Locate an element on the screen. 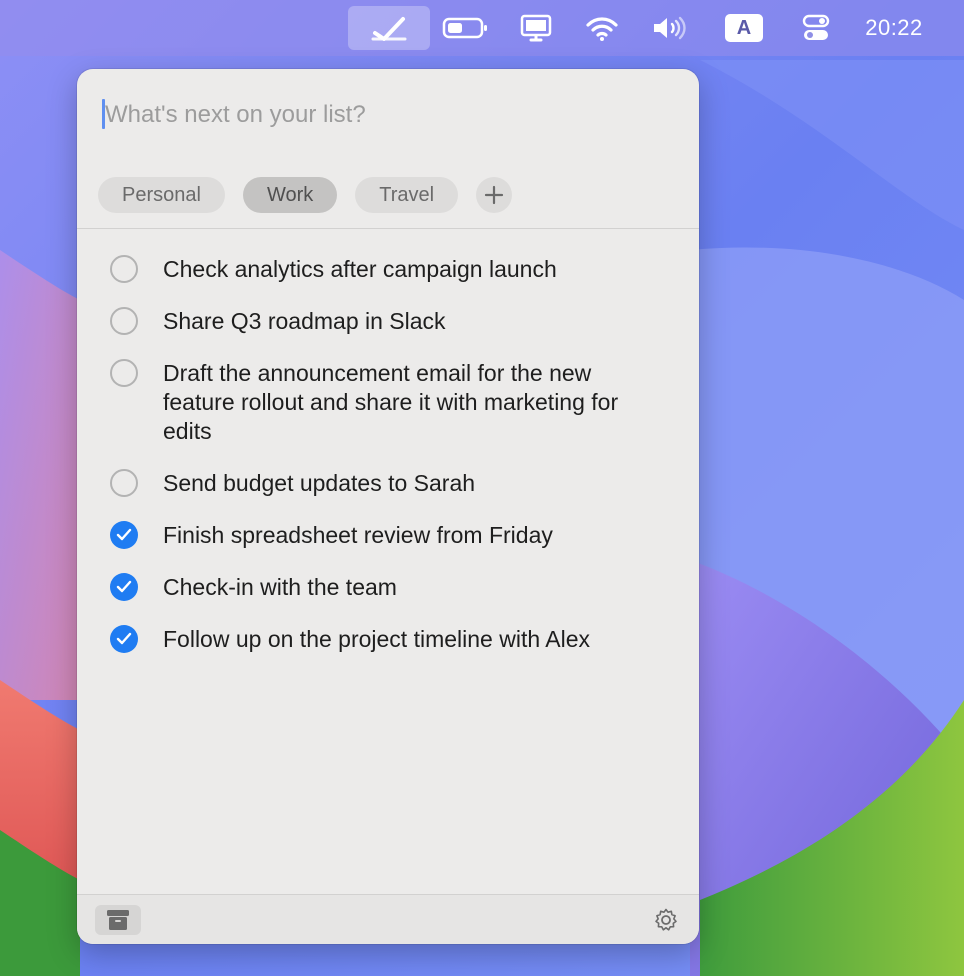  volume-menu is located at coordinates (670, 28).